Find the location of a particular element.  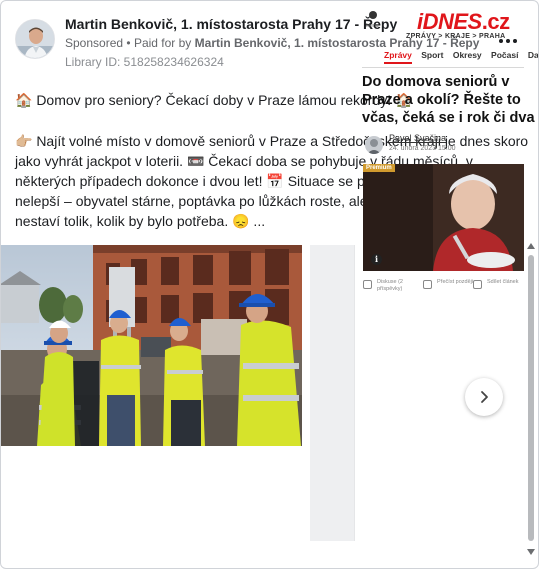

idnes-footer-readlater-label: Přečíst později is located at coordinates (455, 282).